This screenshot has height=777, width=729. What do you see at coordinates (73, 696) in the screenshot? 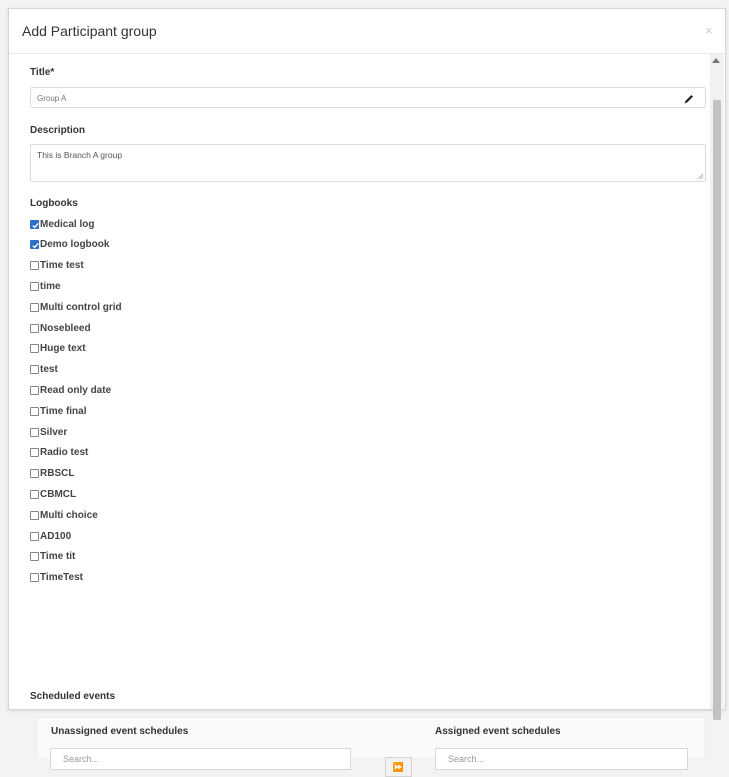
I see `scheduled-events-label: Scheduled events` at bounding box center [73, 696].